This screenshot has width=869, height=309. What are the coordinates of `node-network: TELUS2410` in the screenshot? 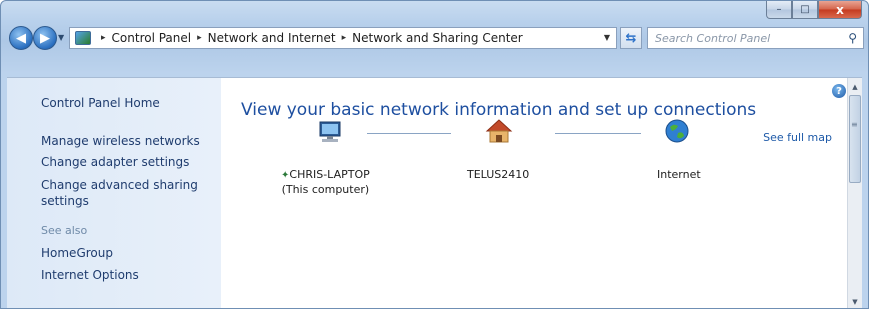 It's located at (498, 175).